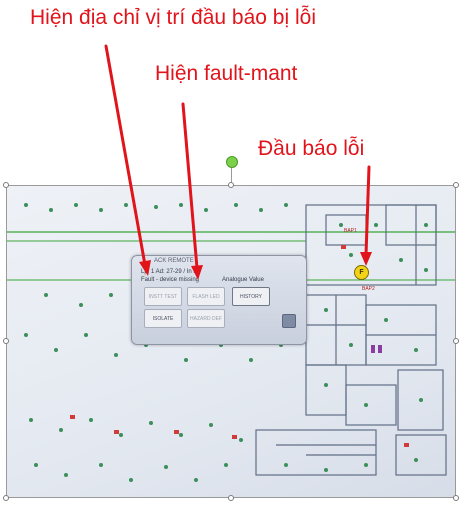  Describe the element at coordinates (125, 155) in the screenshot. I see `arrow-address` at that location.